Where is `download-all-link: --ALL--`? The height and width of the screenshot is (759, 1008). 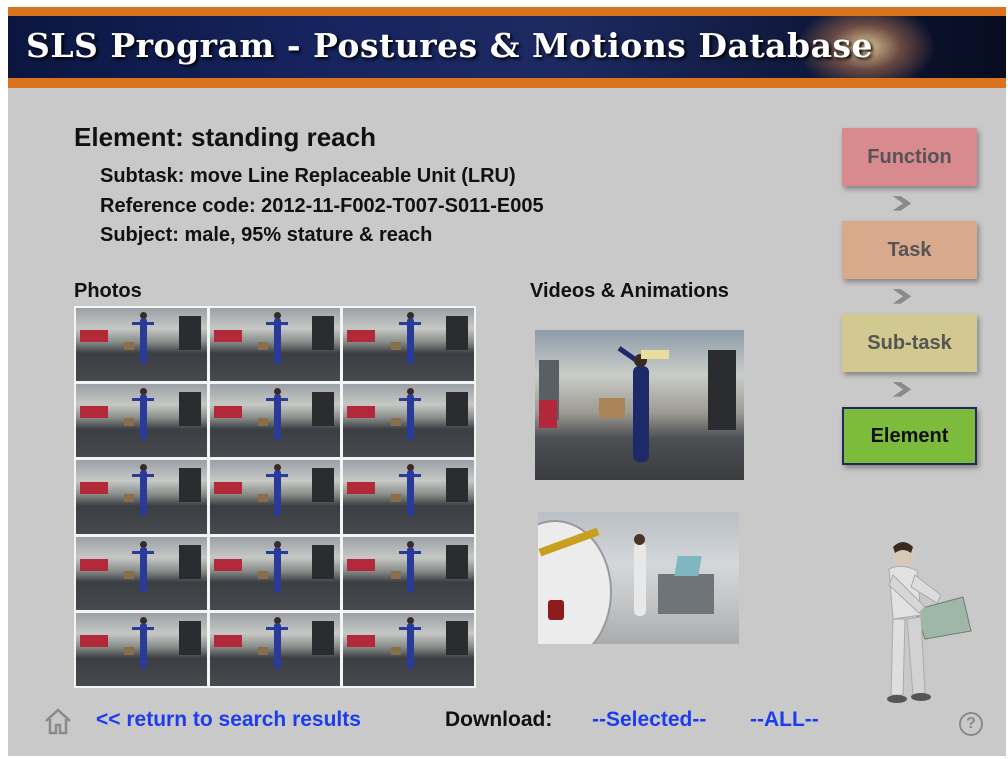
download-all-link: --ALL-- is located at coordinates (784, 720).